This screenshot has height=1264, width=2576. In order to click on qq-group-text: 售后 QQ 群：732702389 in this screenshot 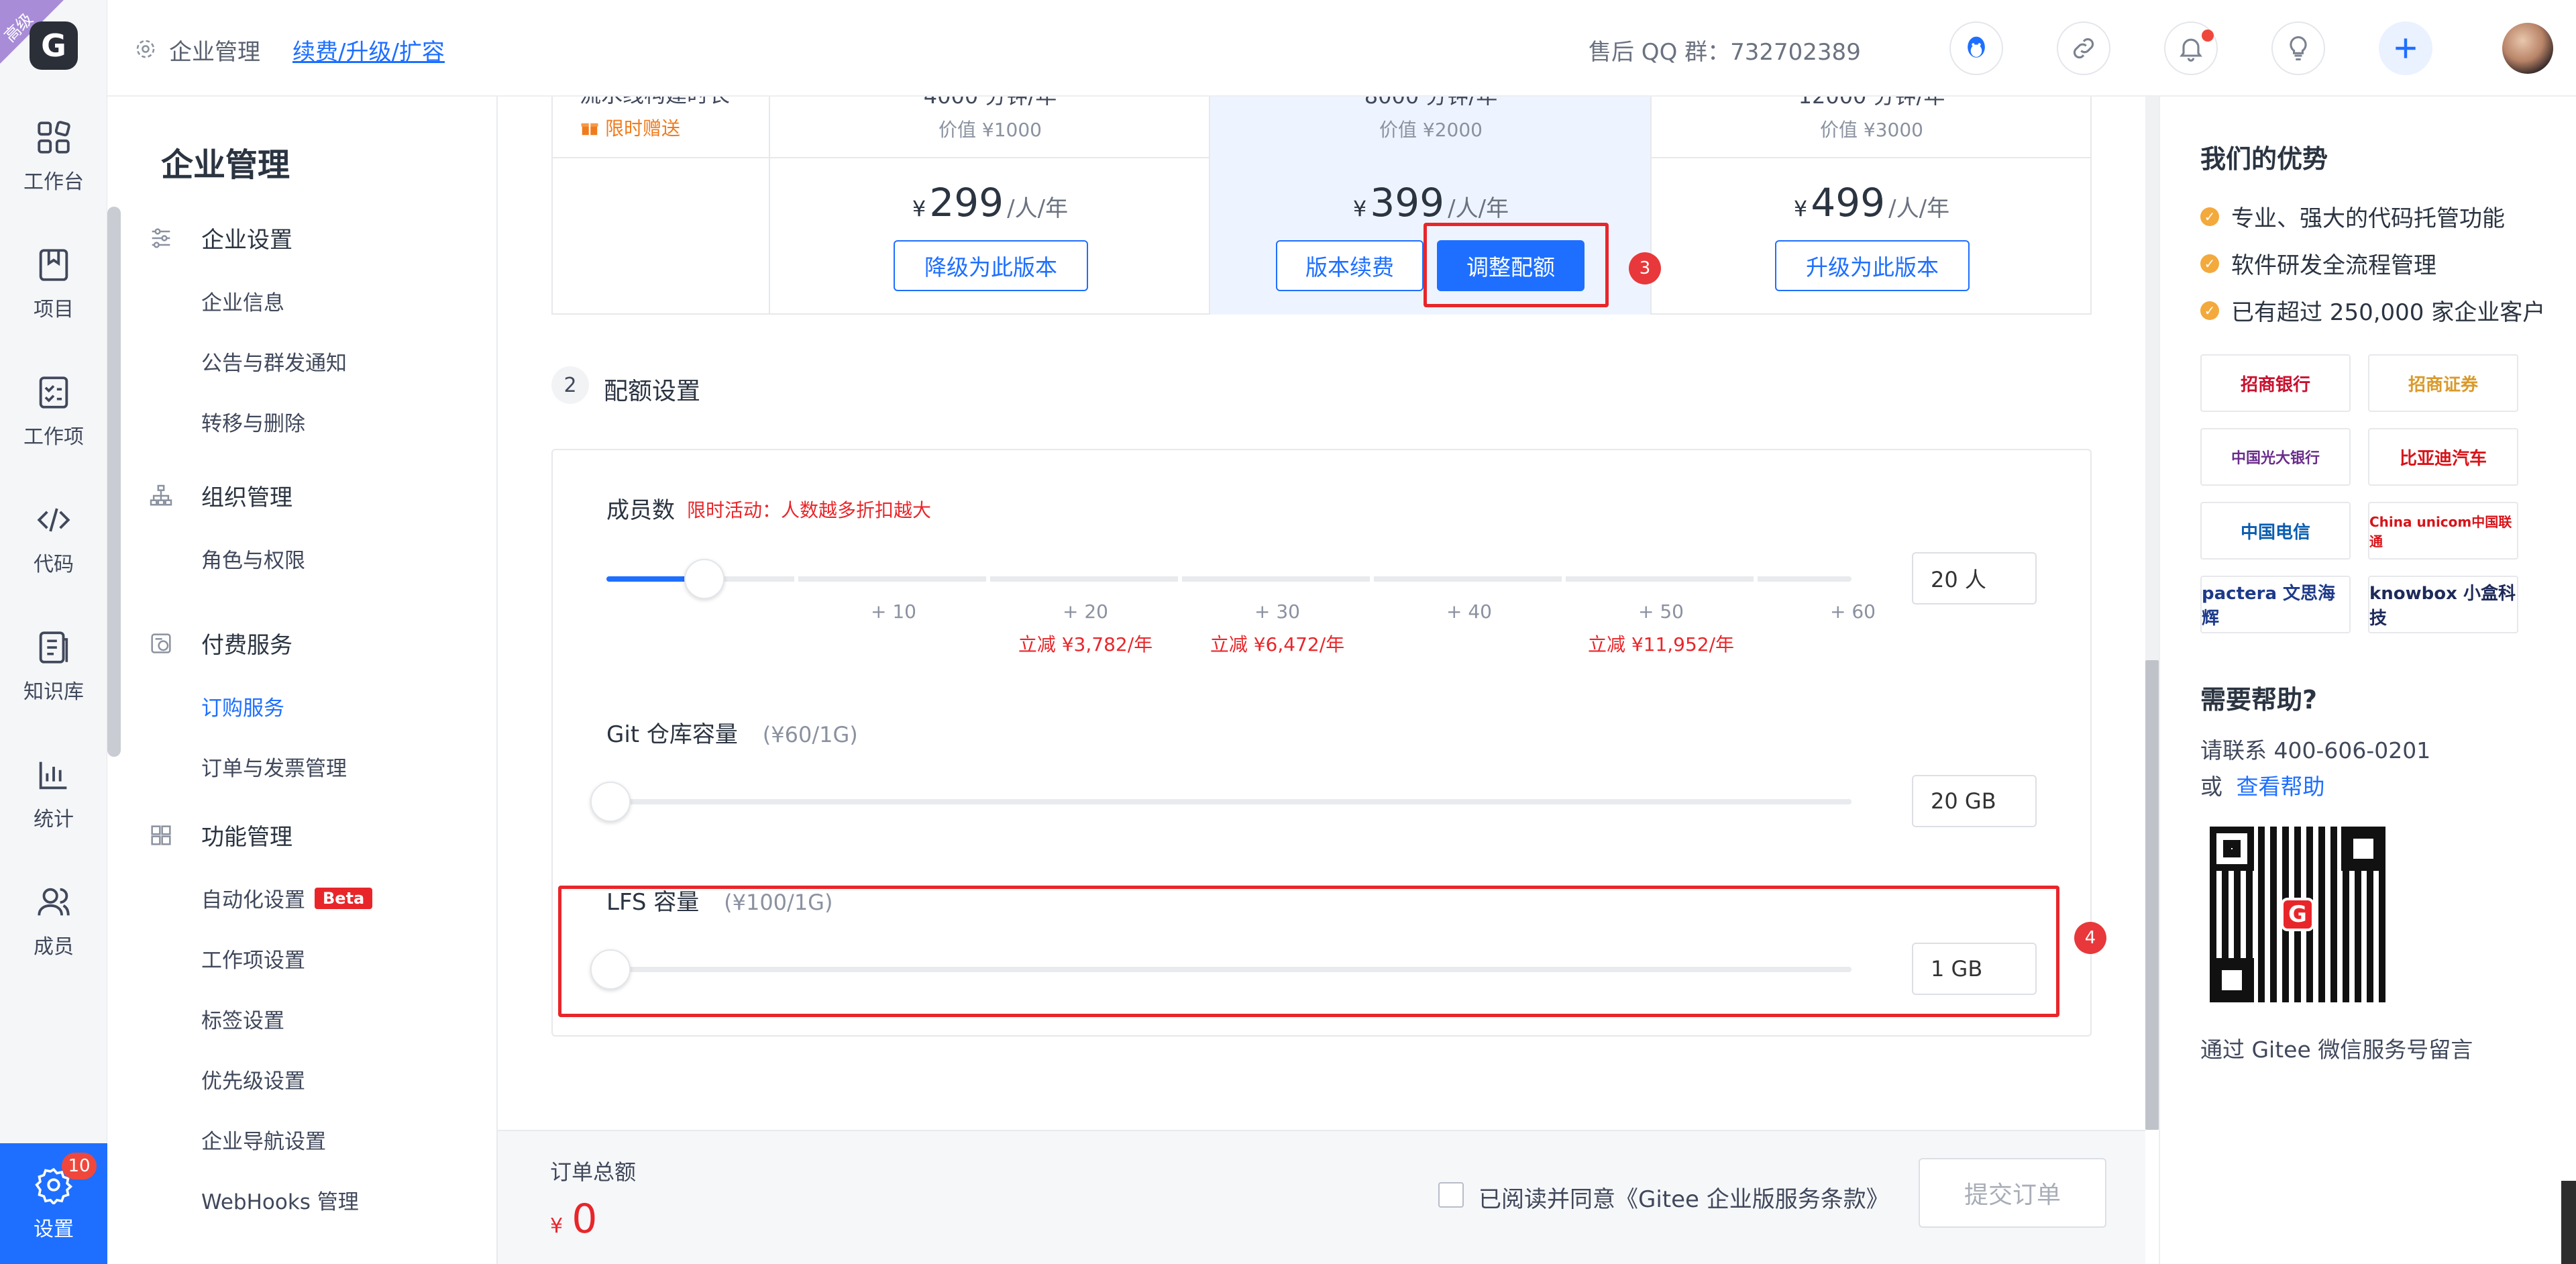, I will do `click(1725, 52)`.